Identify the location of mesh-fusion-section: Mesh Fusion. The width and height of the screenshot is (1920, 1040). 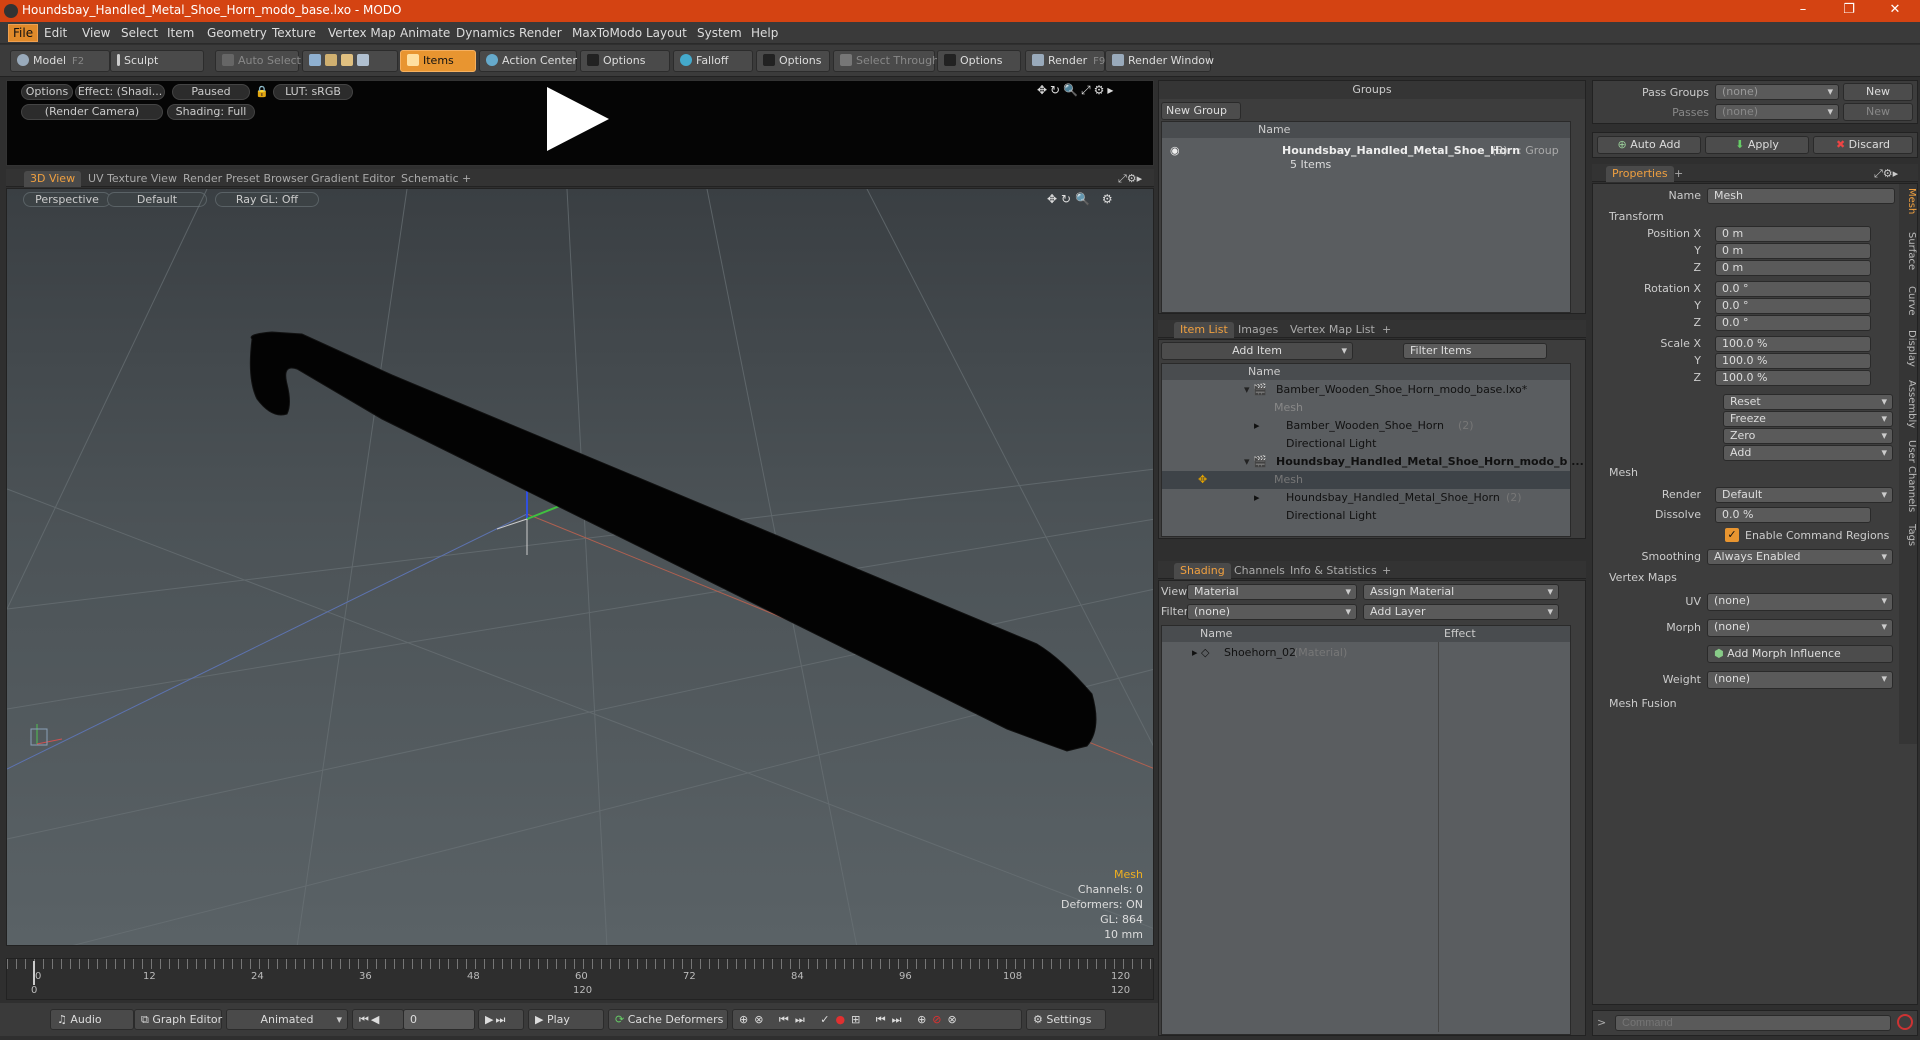
(1643, 703).